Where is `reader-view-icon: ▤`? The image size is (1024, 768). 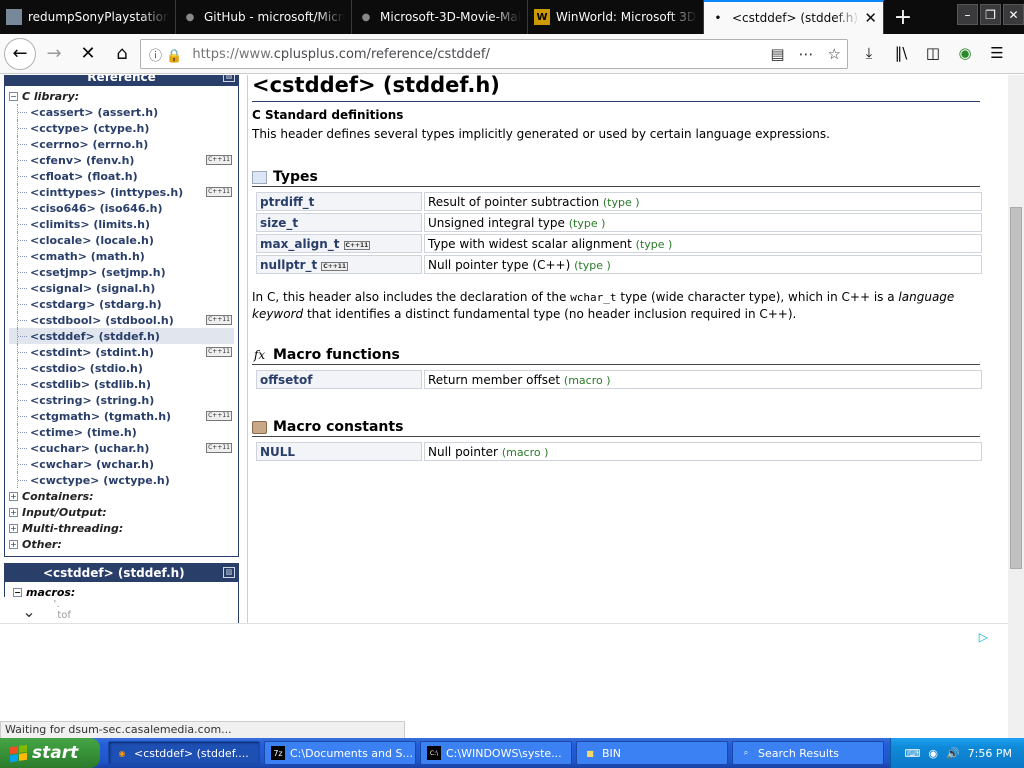
reader-view-icon: ▤ is located at coordinates (777, 54).